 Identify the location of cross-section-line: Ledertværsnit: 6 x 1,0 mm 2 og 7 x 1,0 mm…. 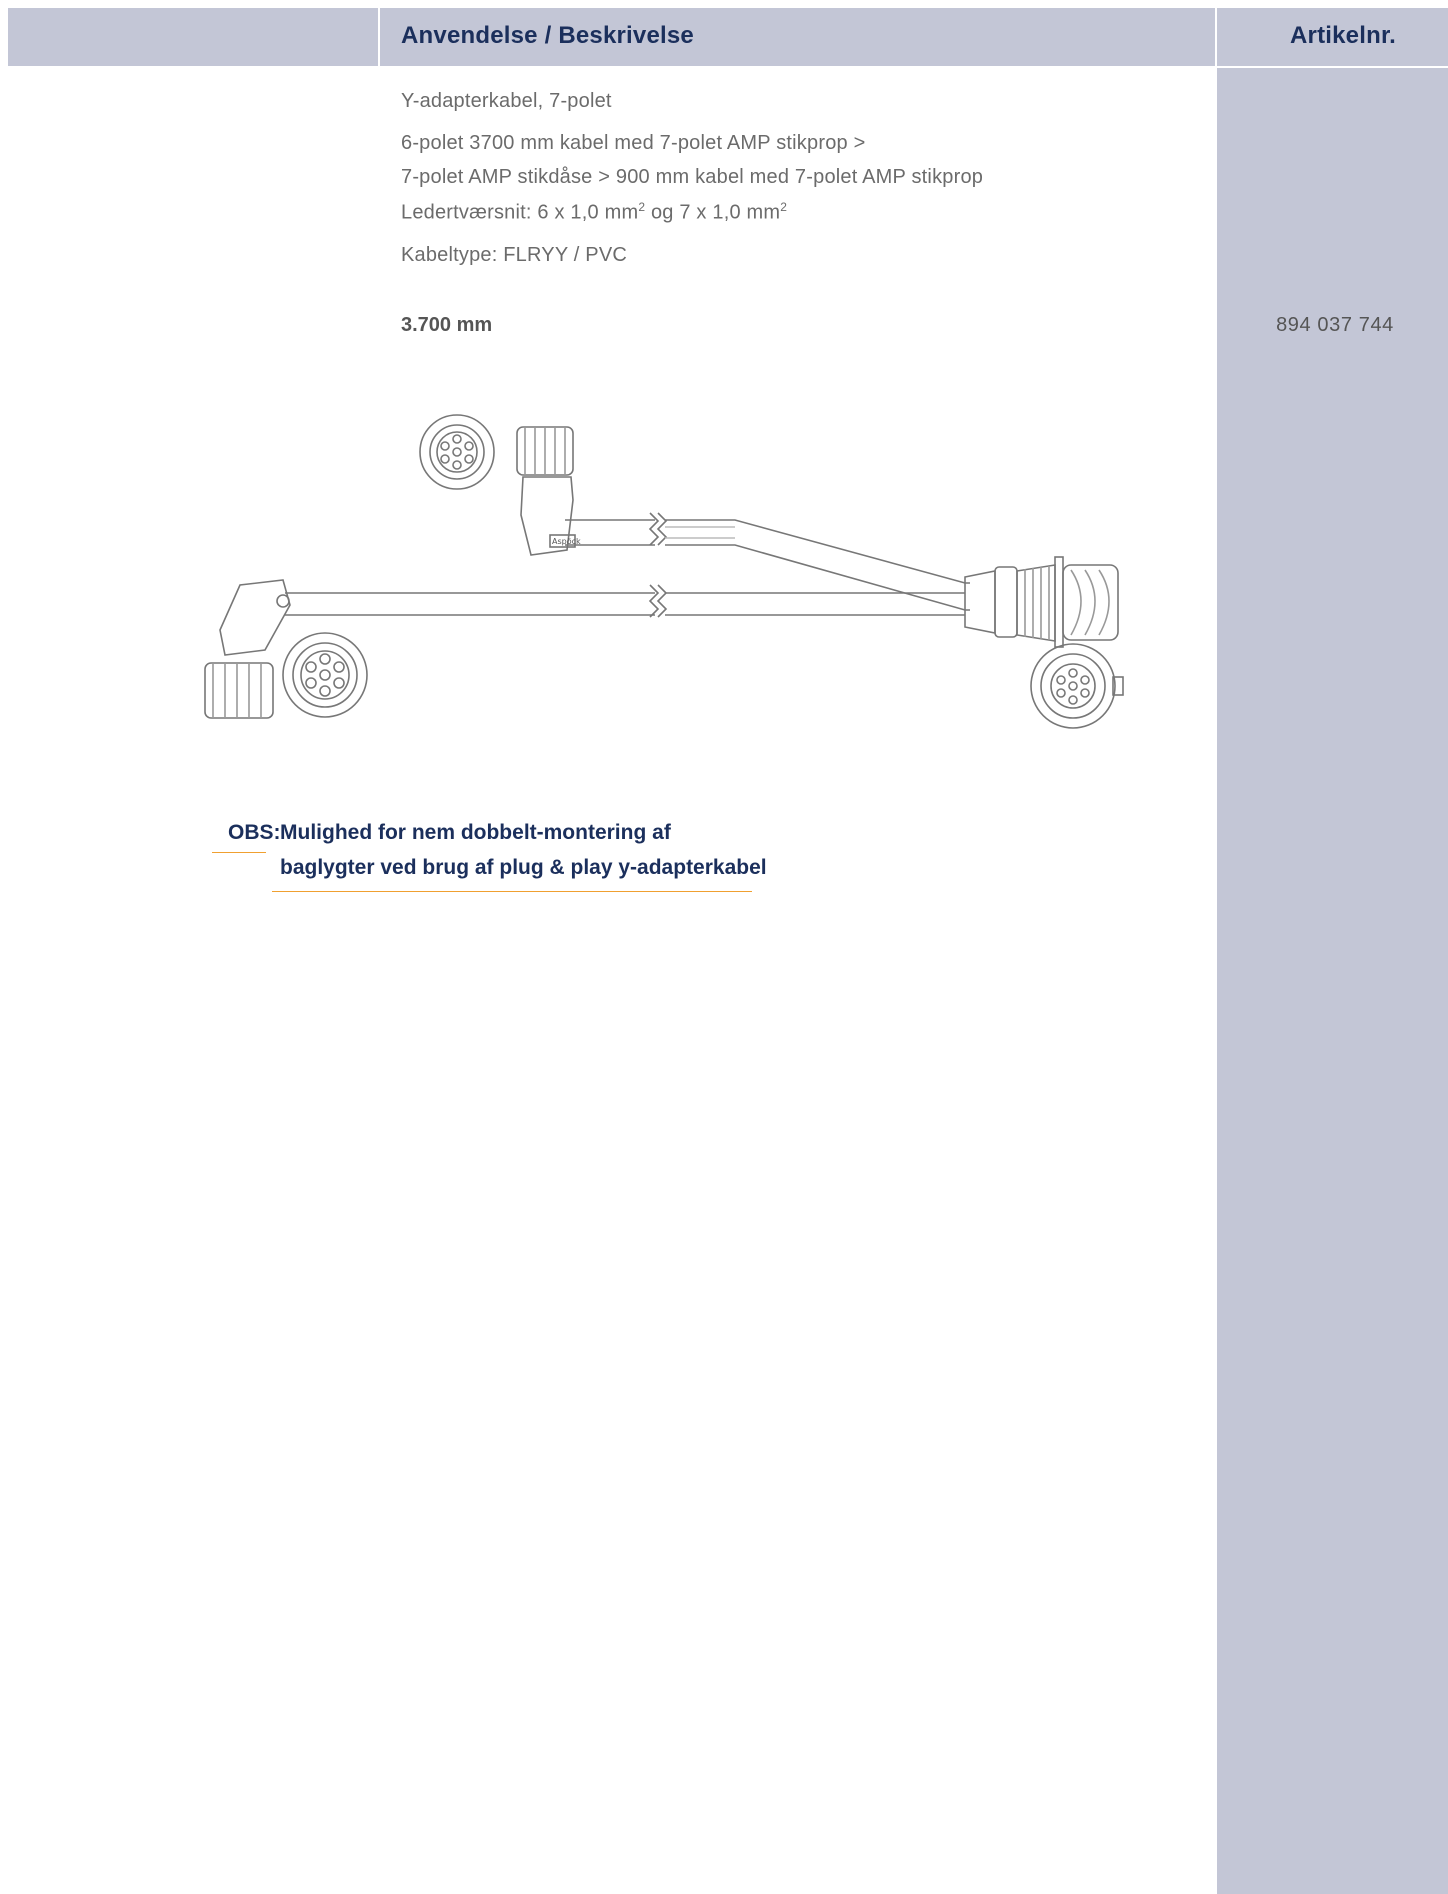
(594, 212).